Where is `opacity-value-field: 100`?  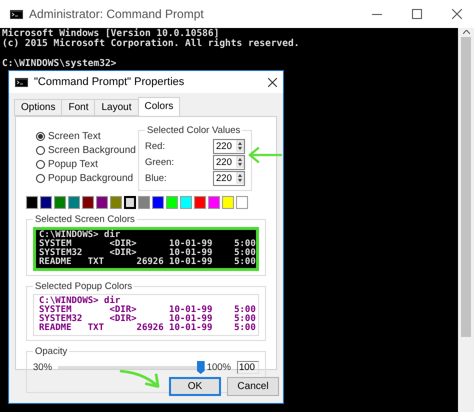
opacity-value-field: 100 is located at coordinates (248, 367).